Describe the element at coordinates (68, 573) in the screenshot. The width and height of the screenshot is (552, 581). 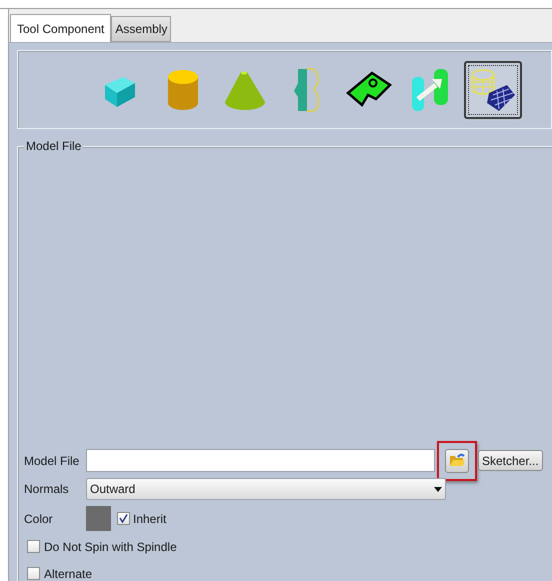
I see `checkbox-label: Alternate` at that location.